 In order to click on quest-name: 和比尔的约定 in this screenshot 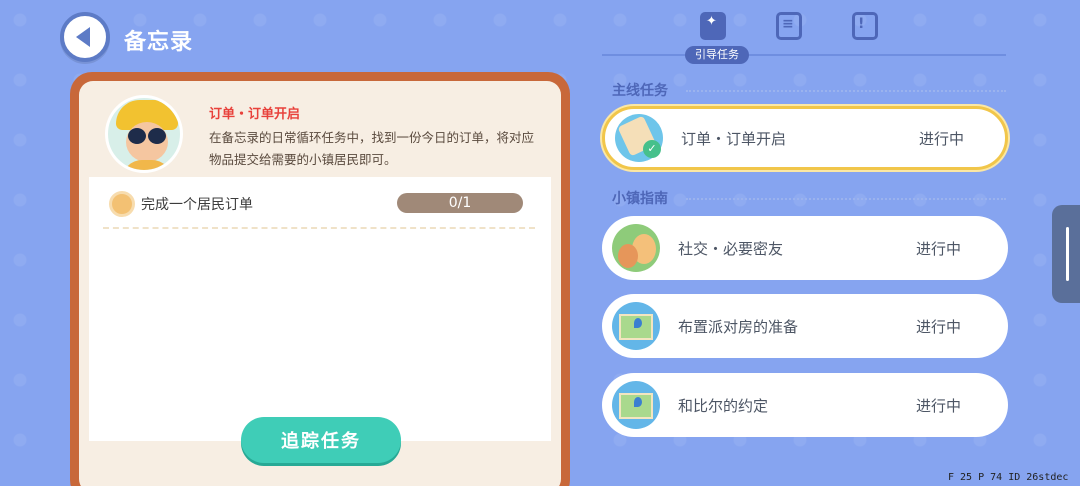, I will do `click(723, 405)`.